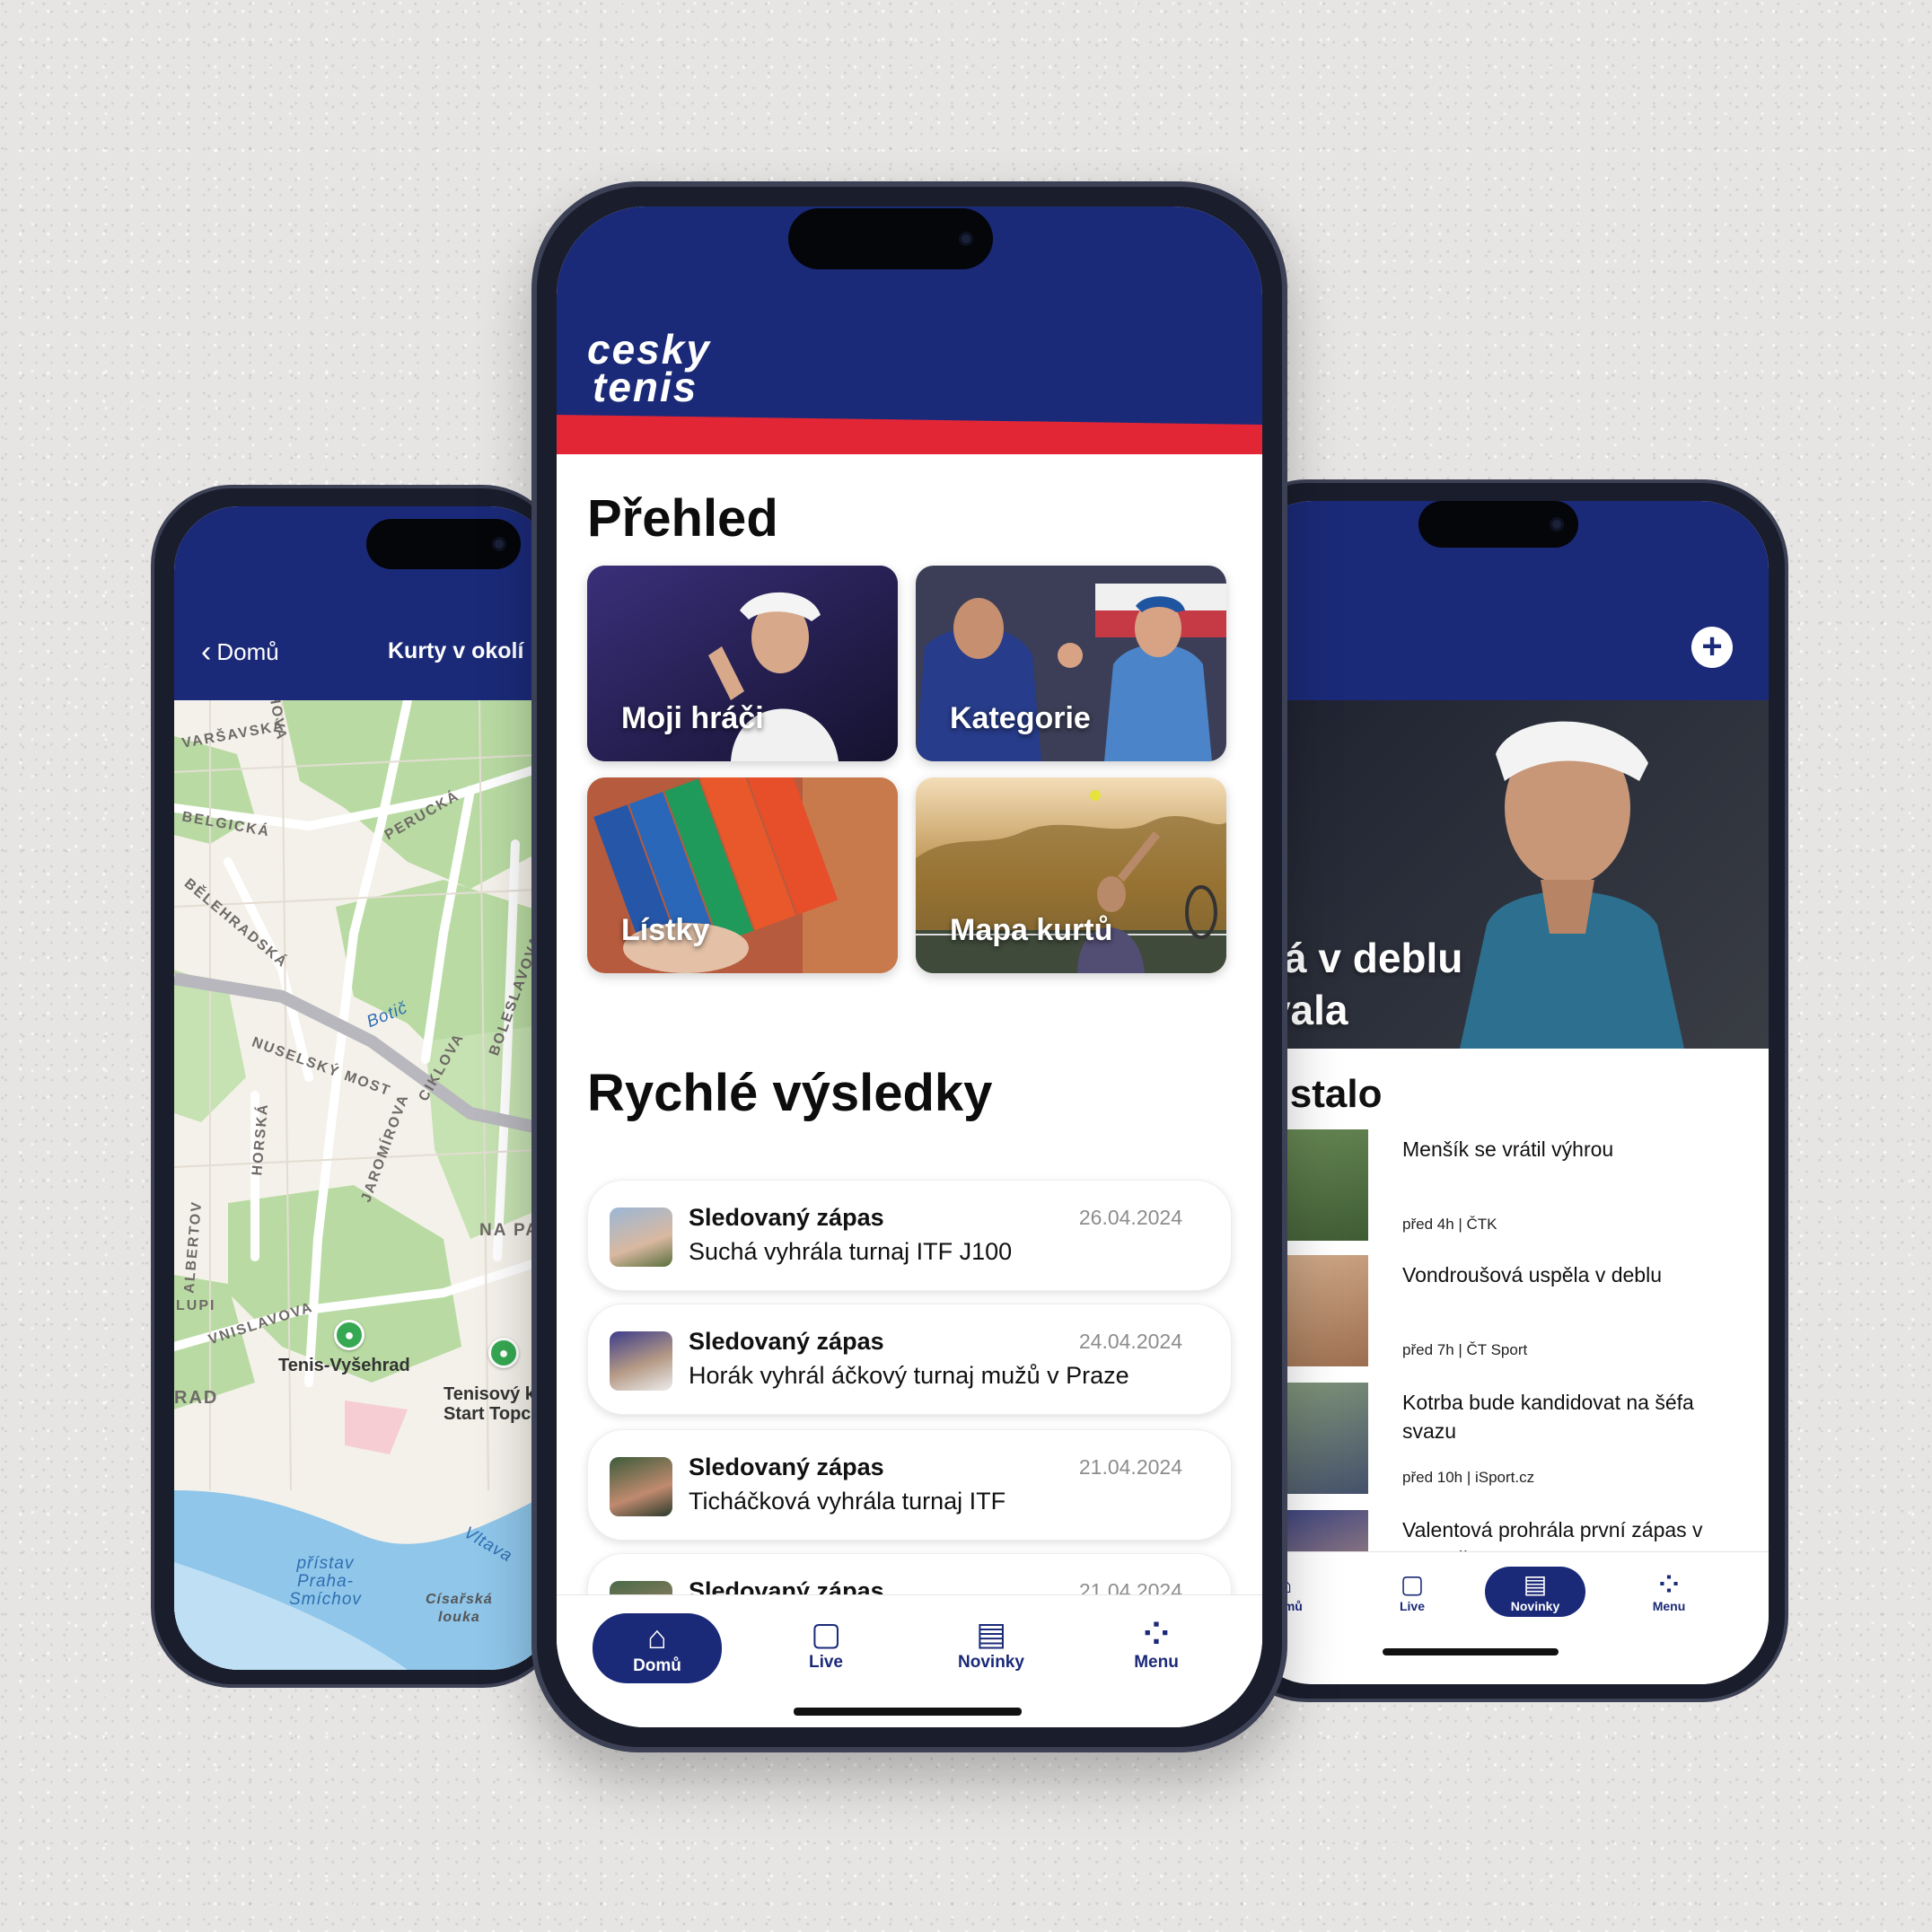 This screenshot has height=1932, width=1932. Describe the element at coordinates (1468, 1477) in the screenshot. I see `news-meta: před 10h | iSport.cz` at that location.